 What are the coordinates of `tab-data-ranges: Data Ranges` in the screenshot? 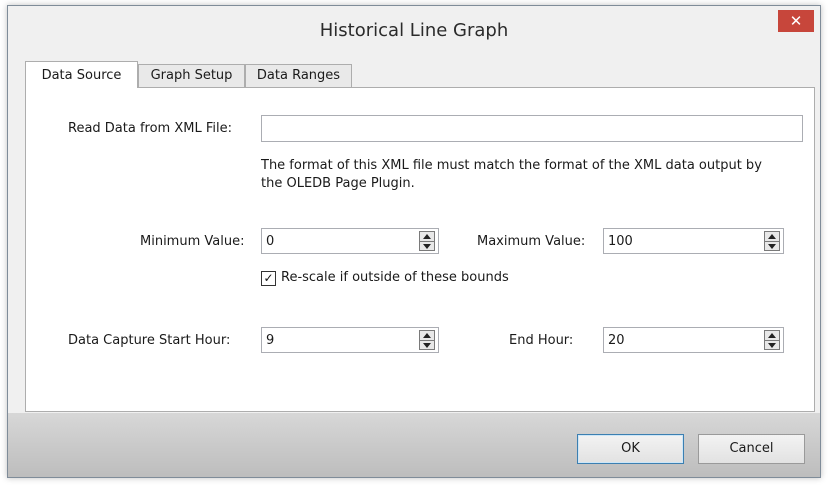 It's located at (298, 75).